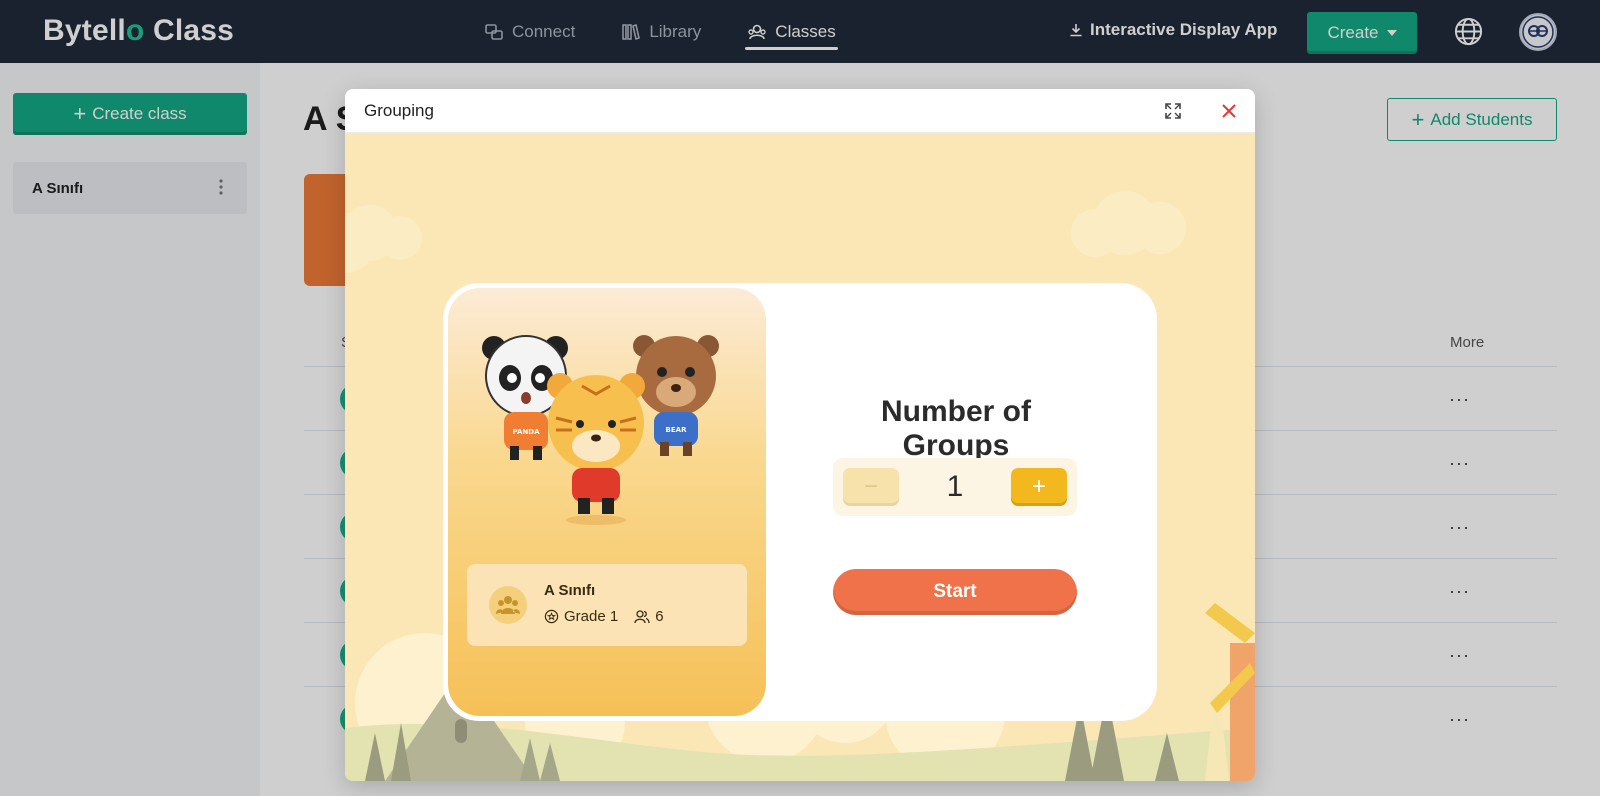 This screenshot has height=796, width=1600. I want to click on fullscreen-icon, so click(1173, 111).